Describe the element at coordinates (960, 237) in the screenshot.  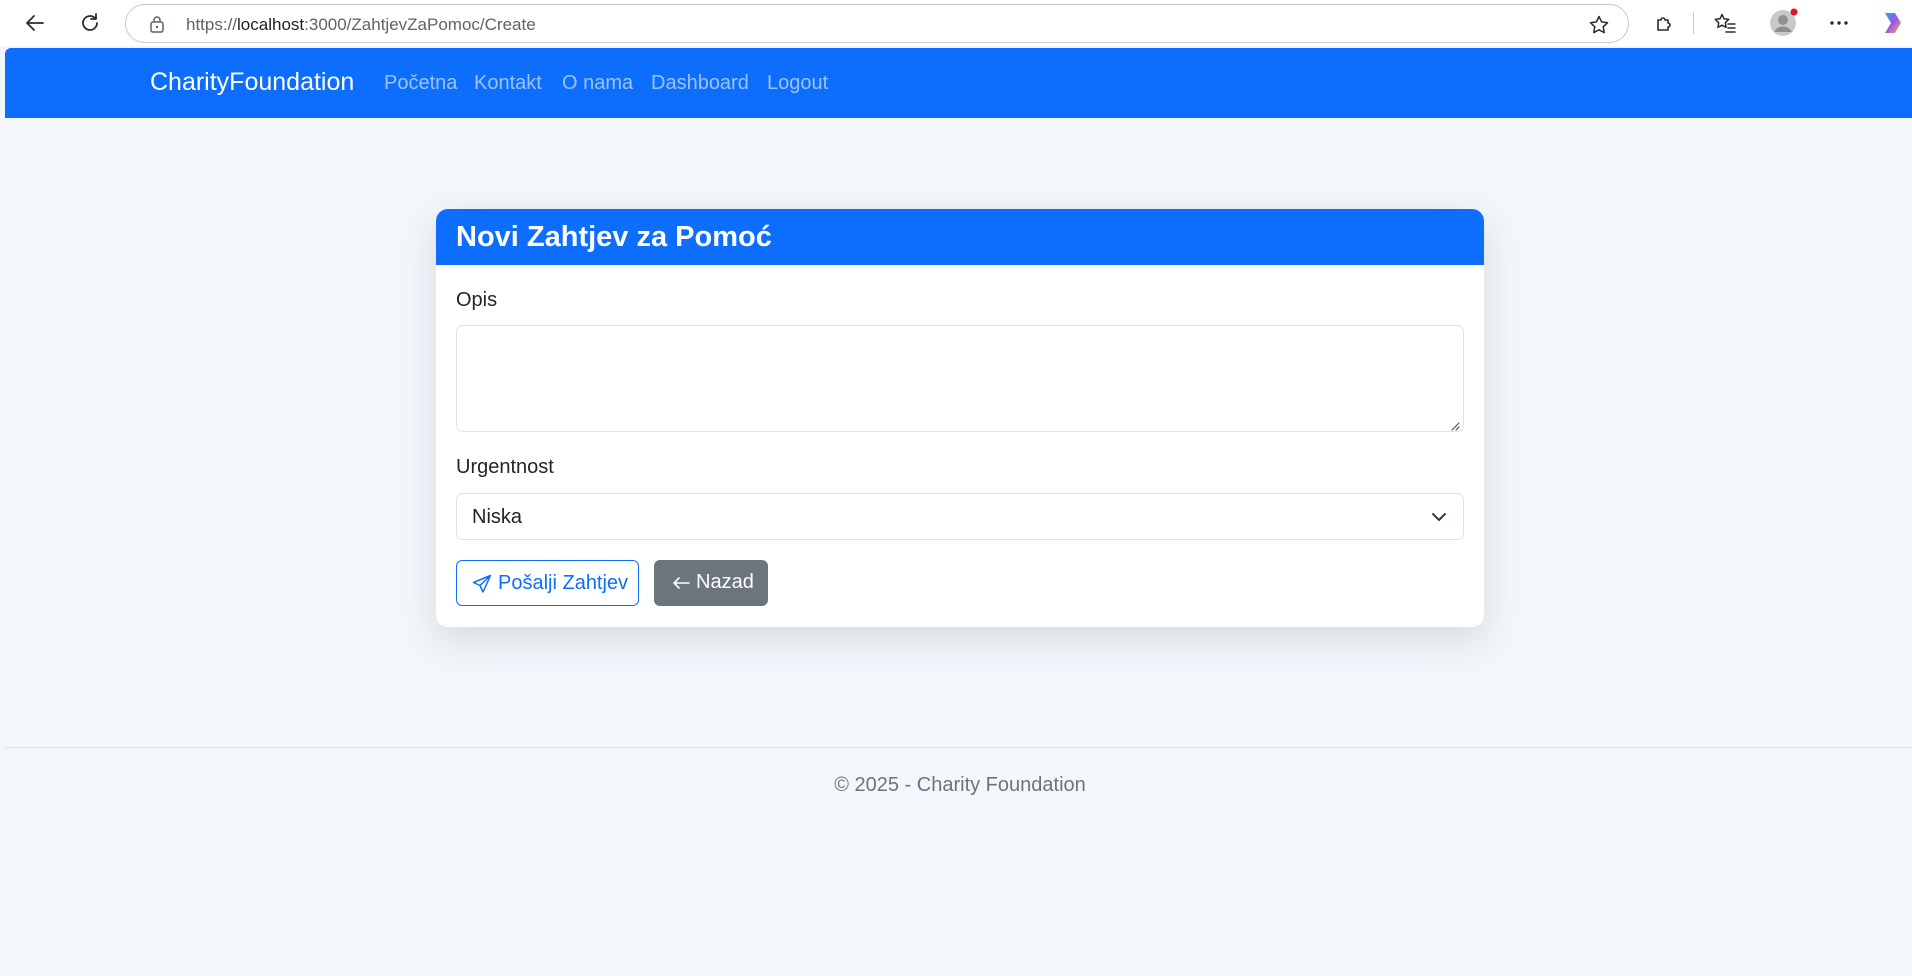
I see `card-header: Novi Zahtjev za Pomoć` at that location.